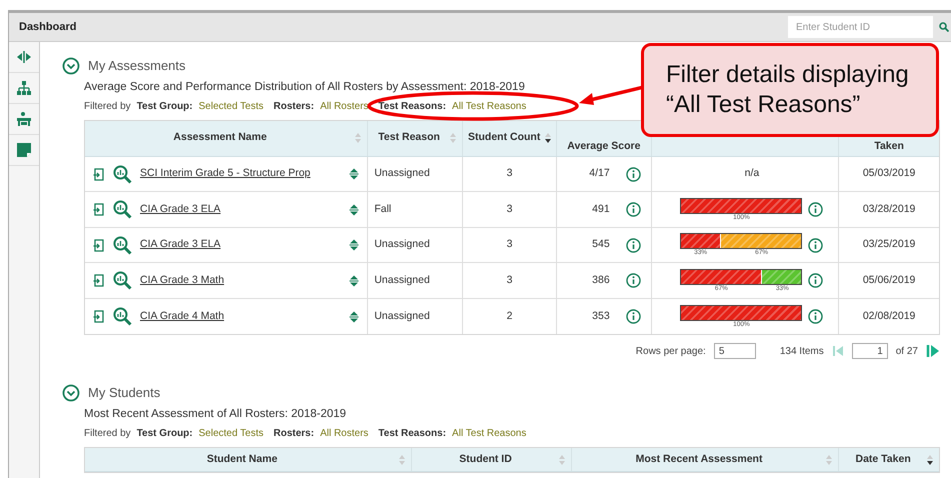  Describe the element at coordinates (601, 316) in the screenshot. I see `average-score: 353` at that location.